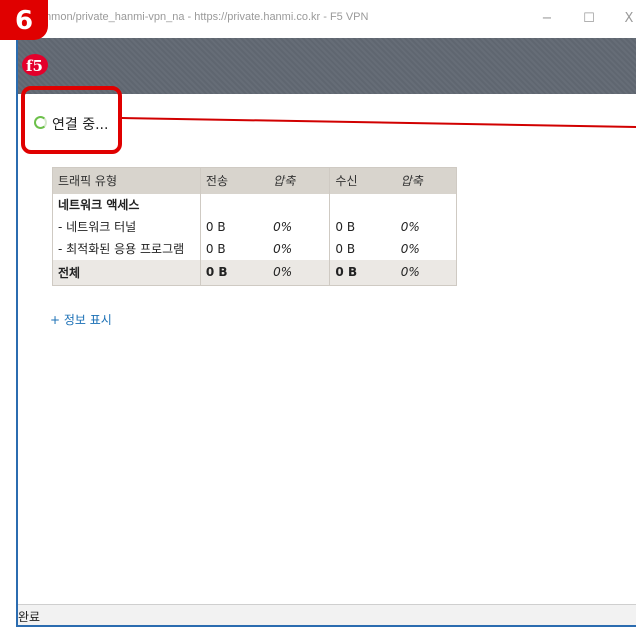  I want to click on table-row: 네트워크 액세스, so click(255, 204).